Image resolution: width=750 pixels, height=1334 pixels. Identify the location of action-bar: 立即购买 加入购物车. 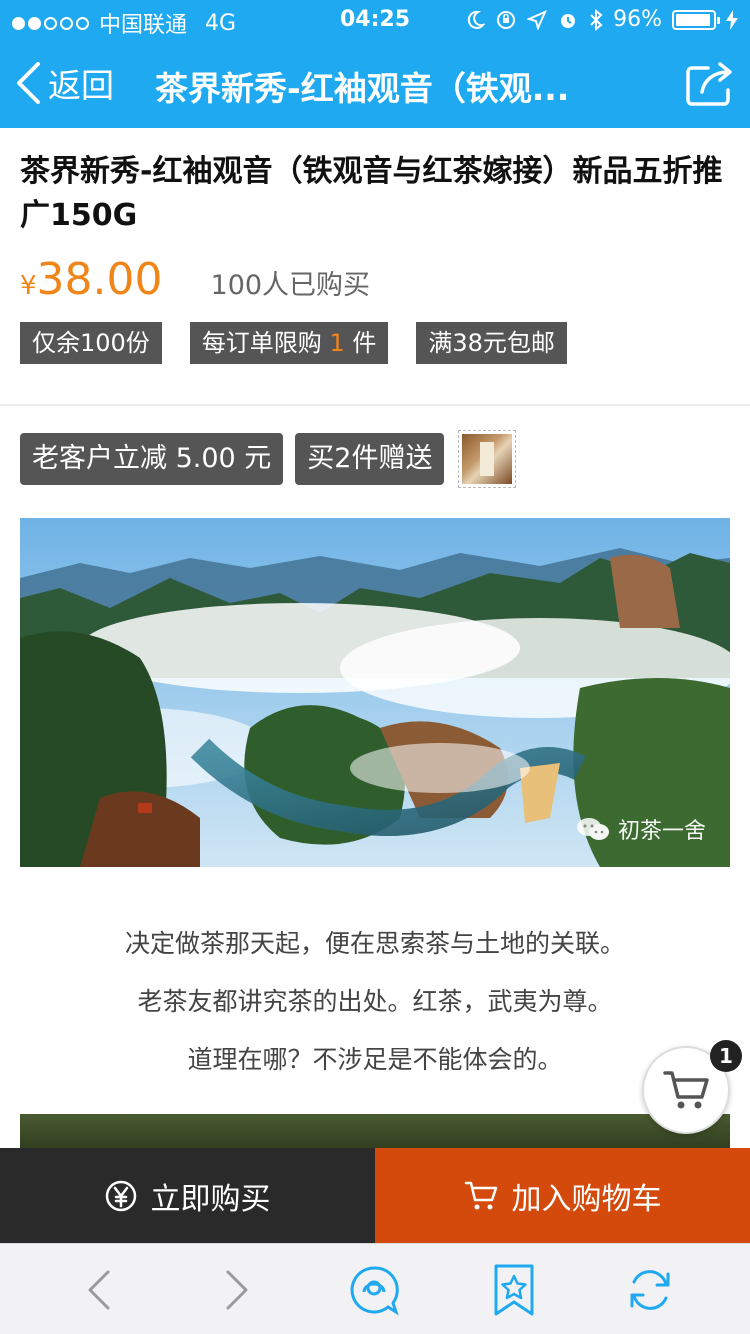
(375, 1195).